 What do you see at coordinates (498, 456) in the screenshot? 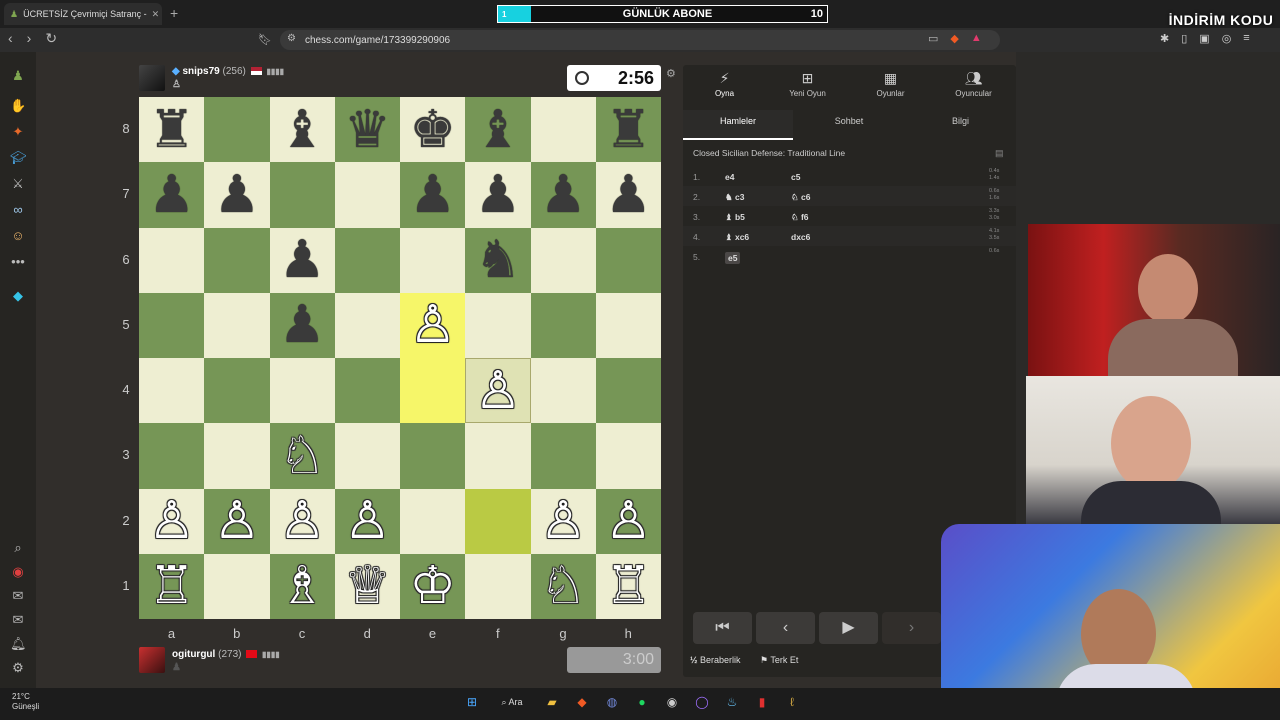
I see `board-square-f3` at bounding box center [498, 456].